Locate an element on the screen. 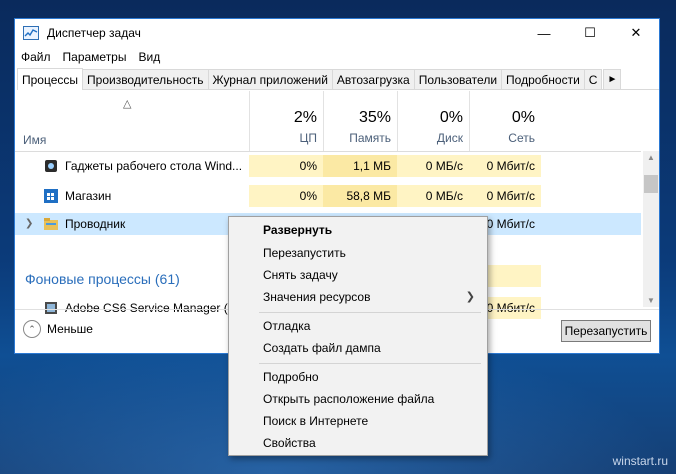 This screenshot has height=474, width=676. ctx-resource-values: Значения ресурсов ❯ is located at coordinates (373, 297).